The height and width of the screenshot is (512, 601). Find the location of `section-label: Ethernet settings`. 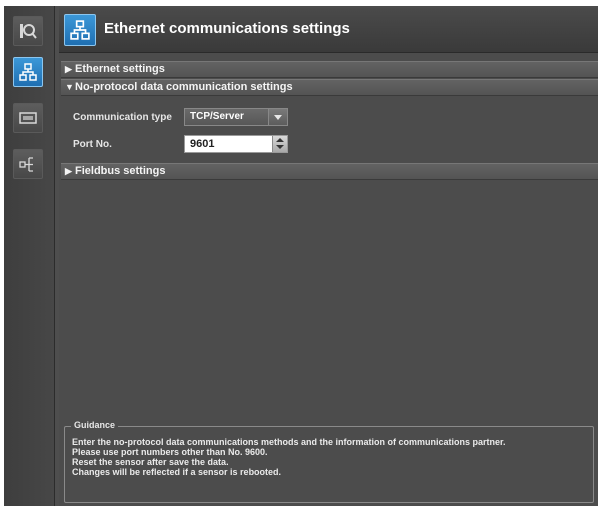

section-label: Ethernet settings is located at coordinates (120, 69).